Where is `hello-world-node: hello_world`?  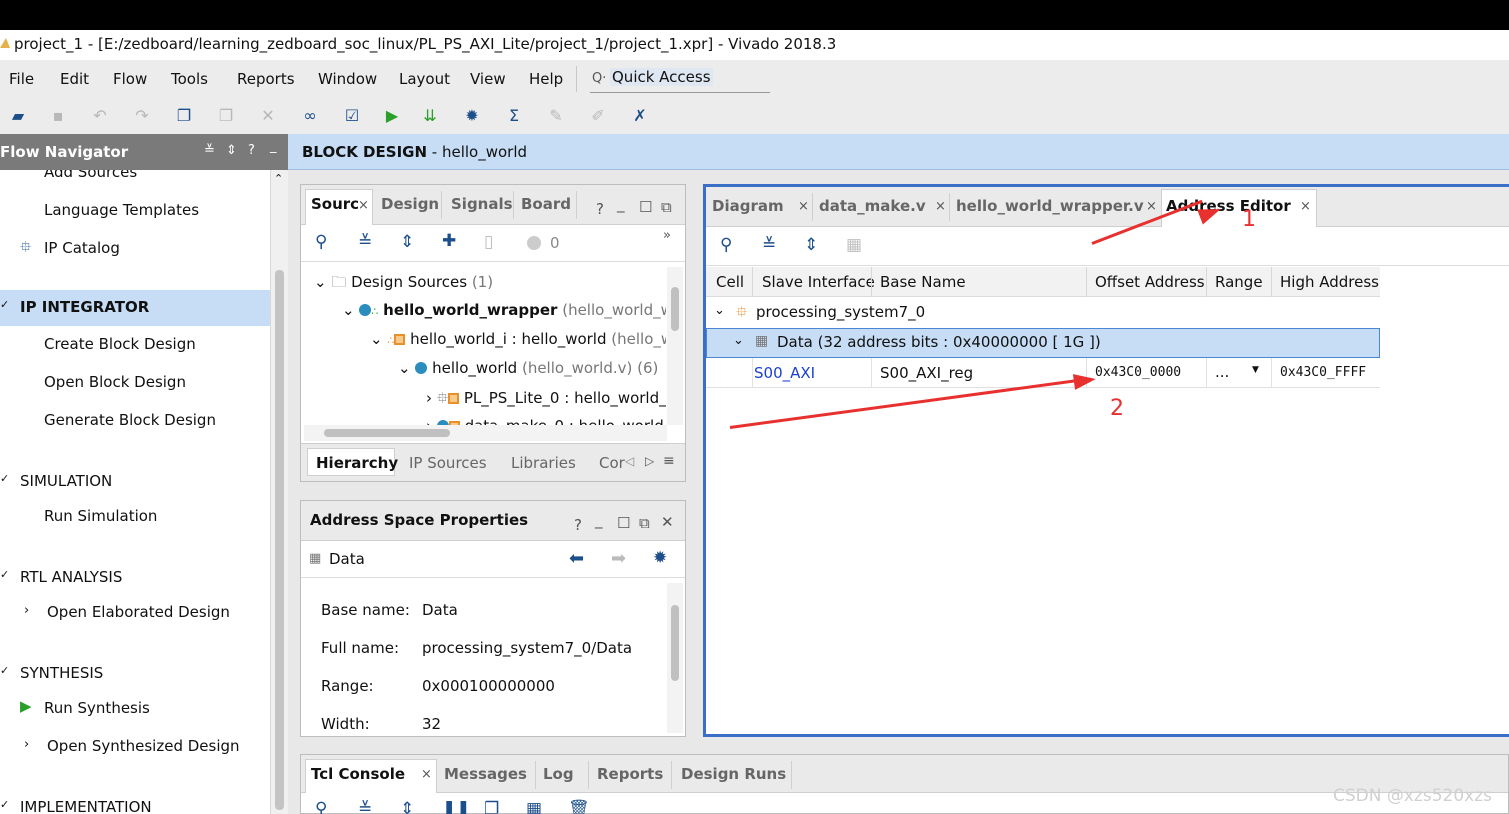 hello-world-node: hello_world is located at coordinates (474, 368).